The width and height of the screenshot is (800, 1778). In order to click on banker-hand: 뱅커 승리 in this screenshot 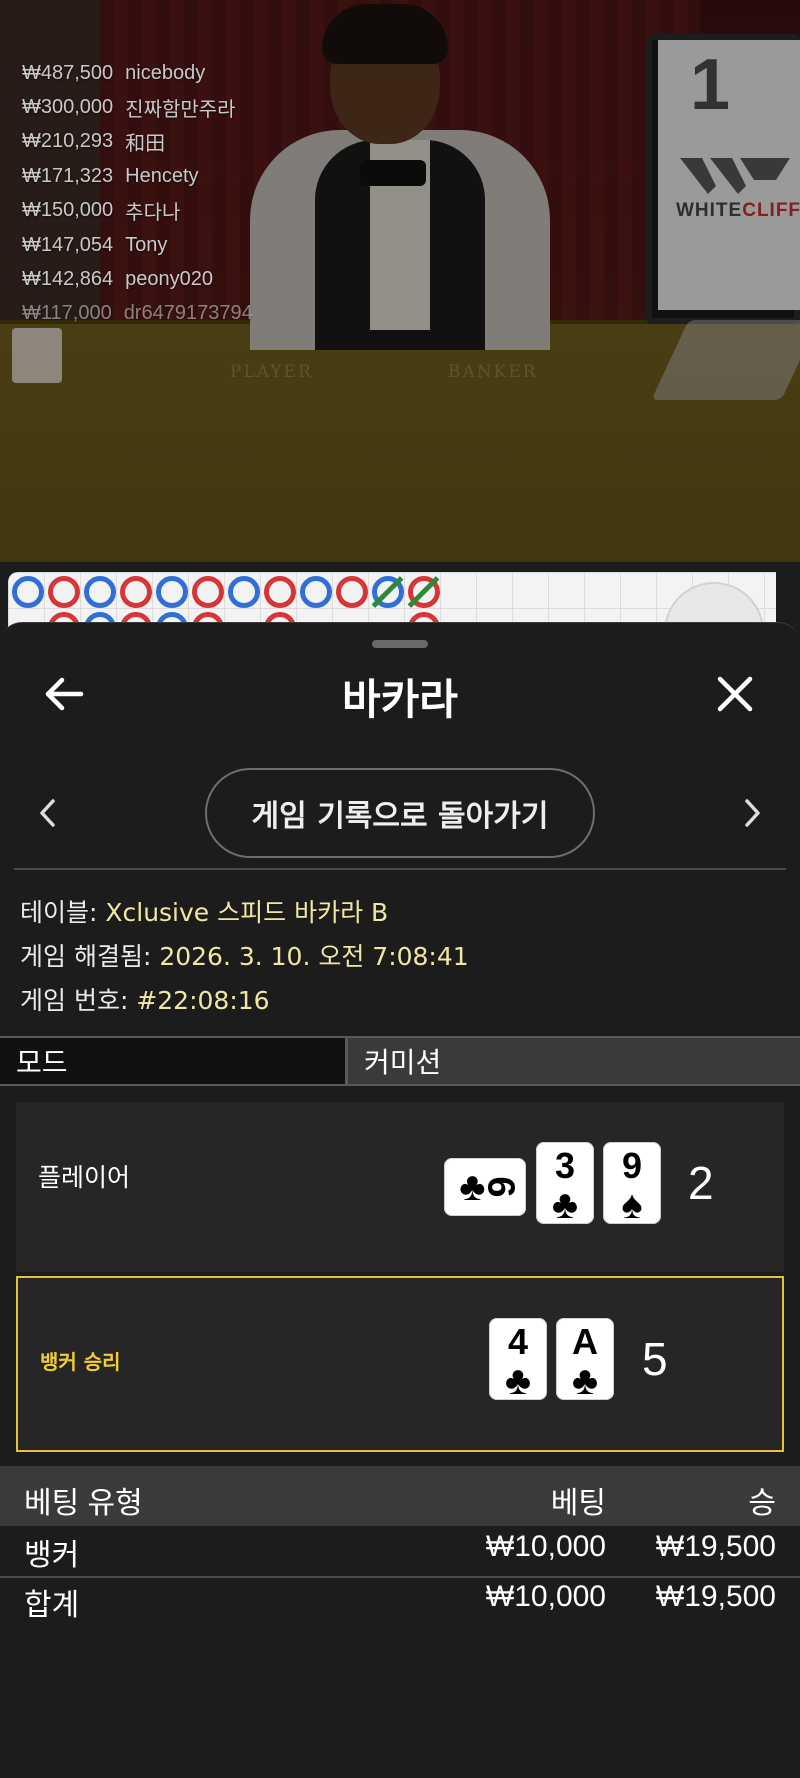, I will do `click(400, 1364)`.